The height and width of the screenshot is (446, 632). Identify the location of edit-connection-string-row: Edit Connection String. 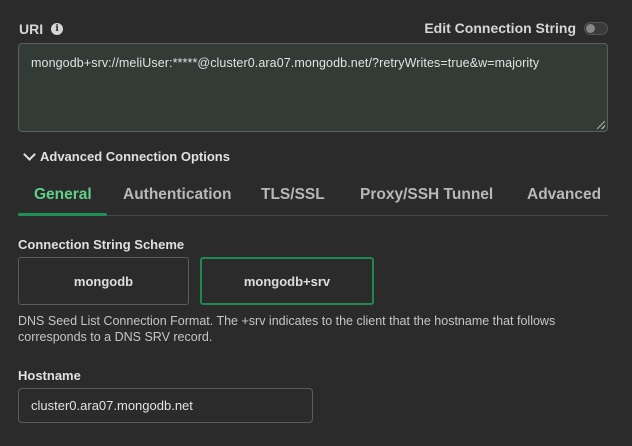
(516, 28).